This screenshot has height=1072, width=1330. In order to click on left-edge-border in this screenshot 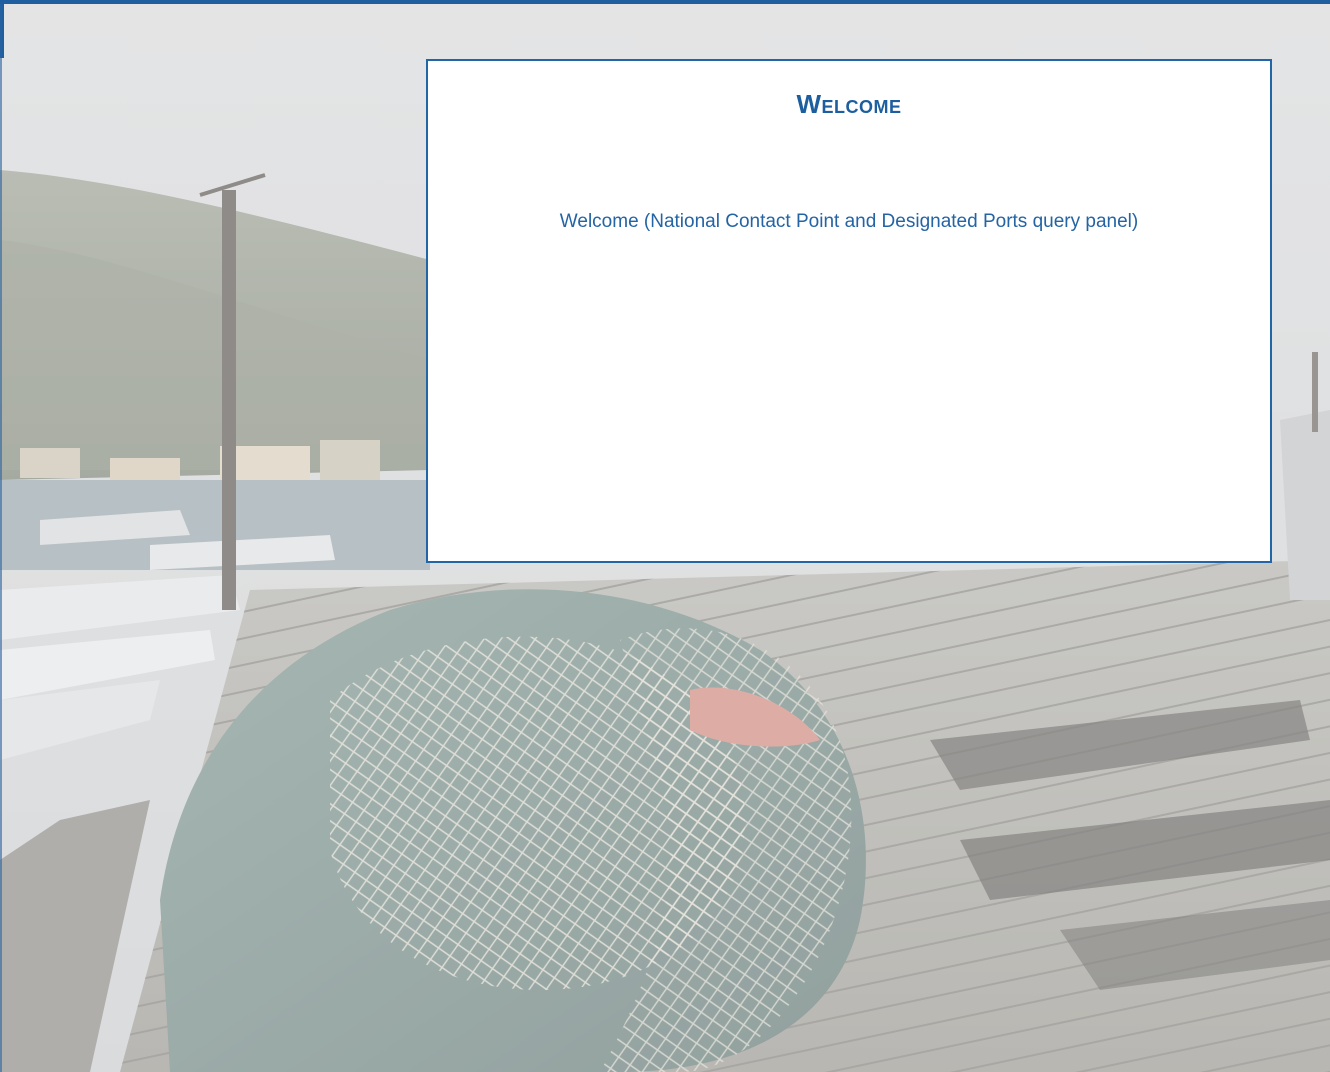, I will do `click(1, 538)`.